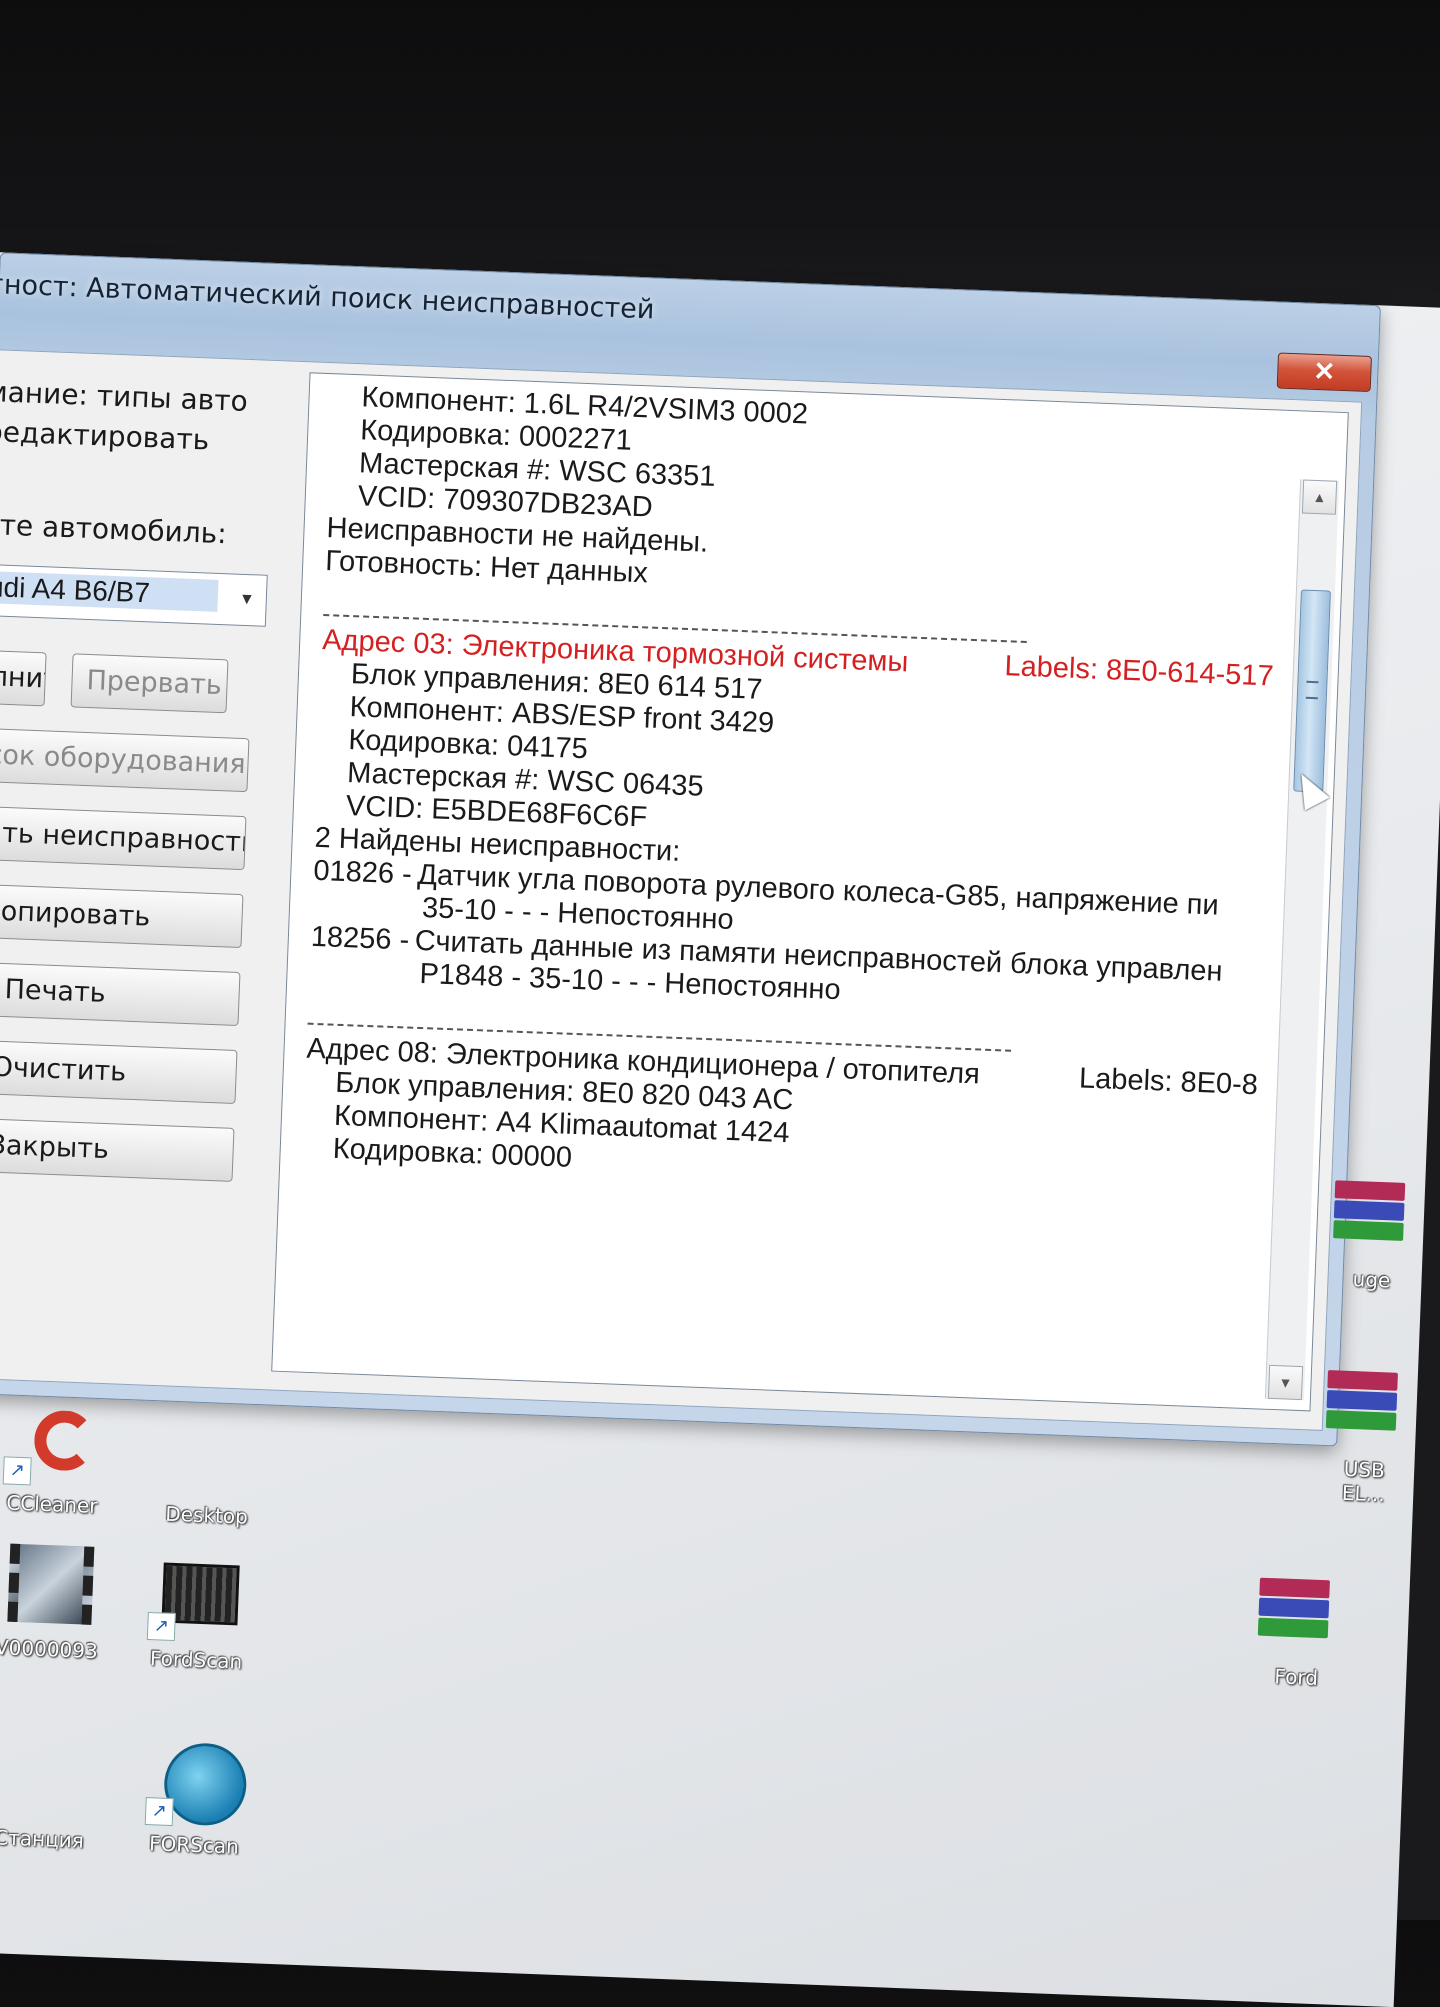 The width and height of the screenshot is (1440, 2007). I want to click on video-file-icon: V0000093, so click(55, 1603).